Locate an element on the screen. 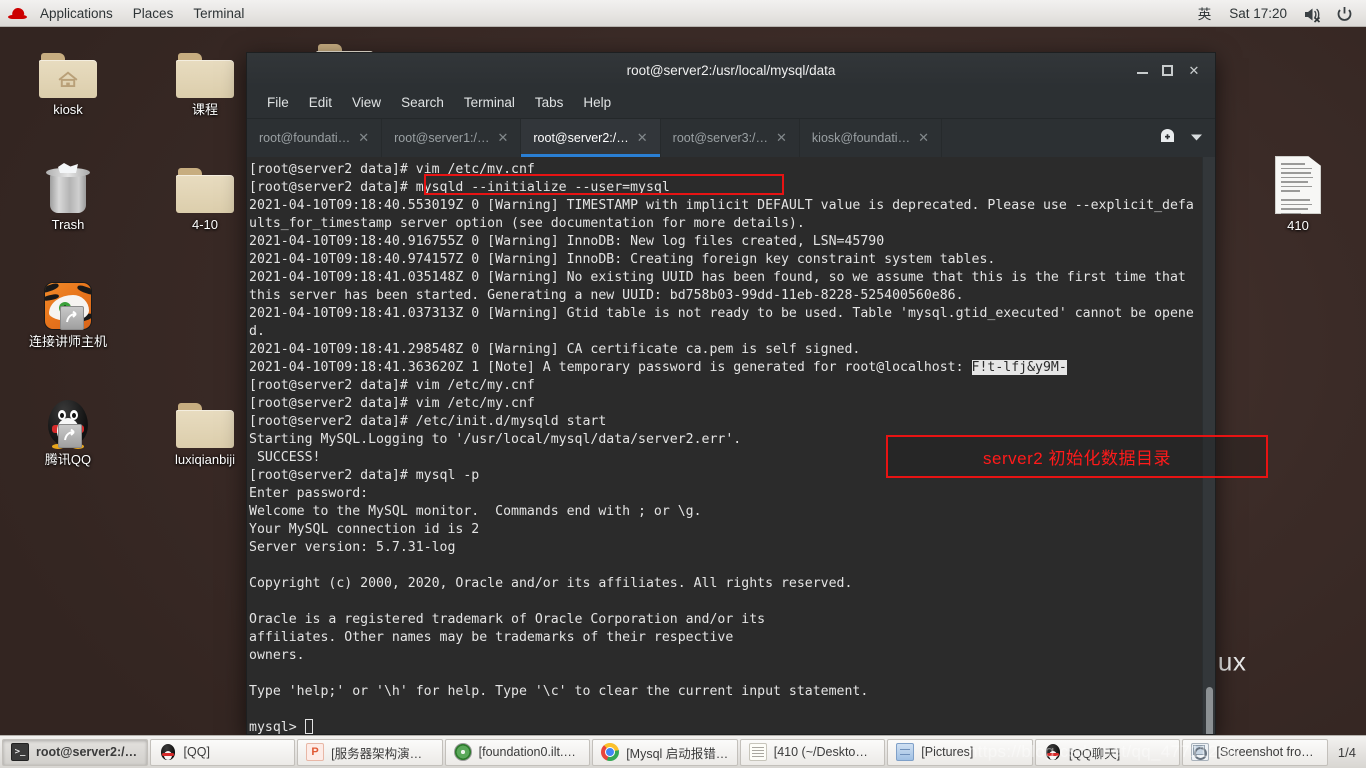 The width and height of the screenshot is (1366, 768). pdf-icon: P is located at coordinates (315, 752).